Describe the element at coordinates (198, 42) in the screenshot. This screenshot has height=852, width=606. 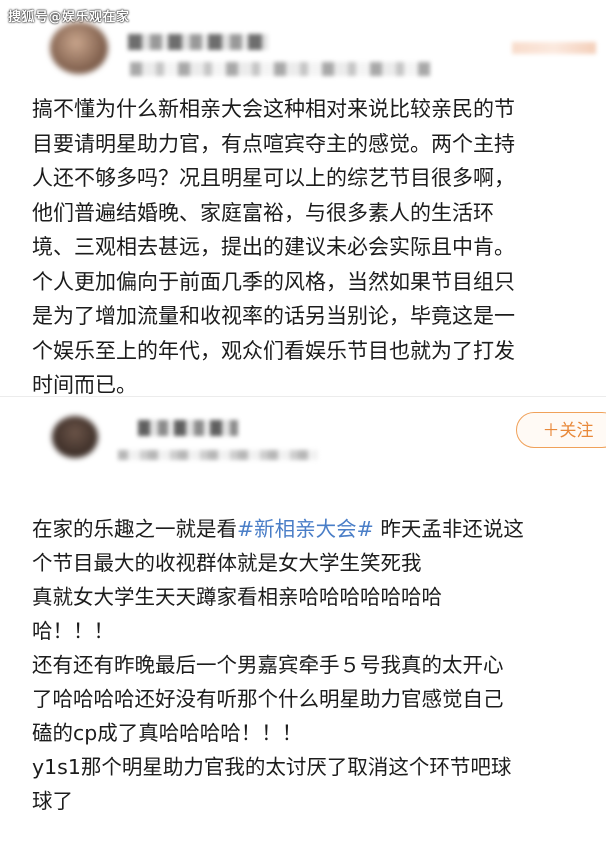
I see `post1-username-blur` at that location.